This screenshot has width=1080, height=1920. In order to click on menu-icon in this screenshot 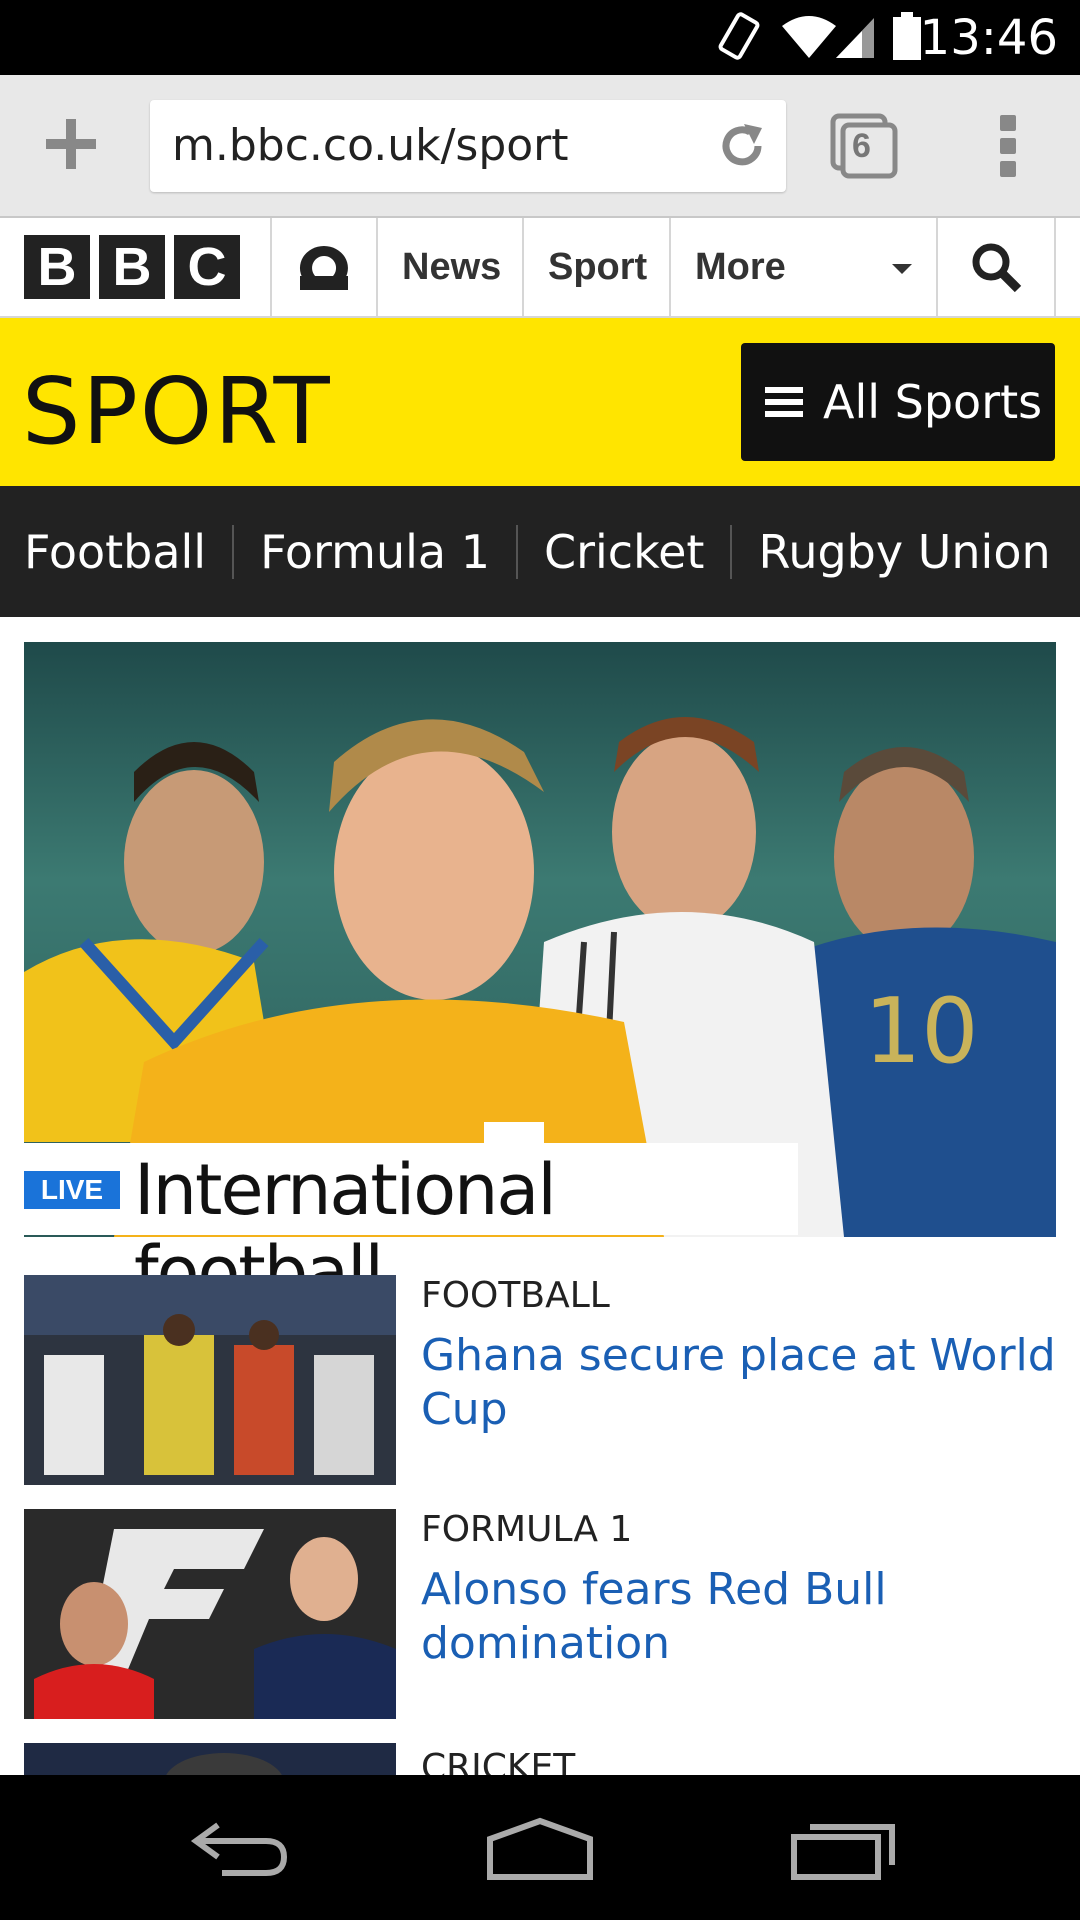, I will do `click(784, 402)`.